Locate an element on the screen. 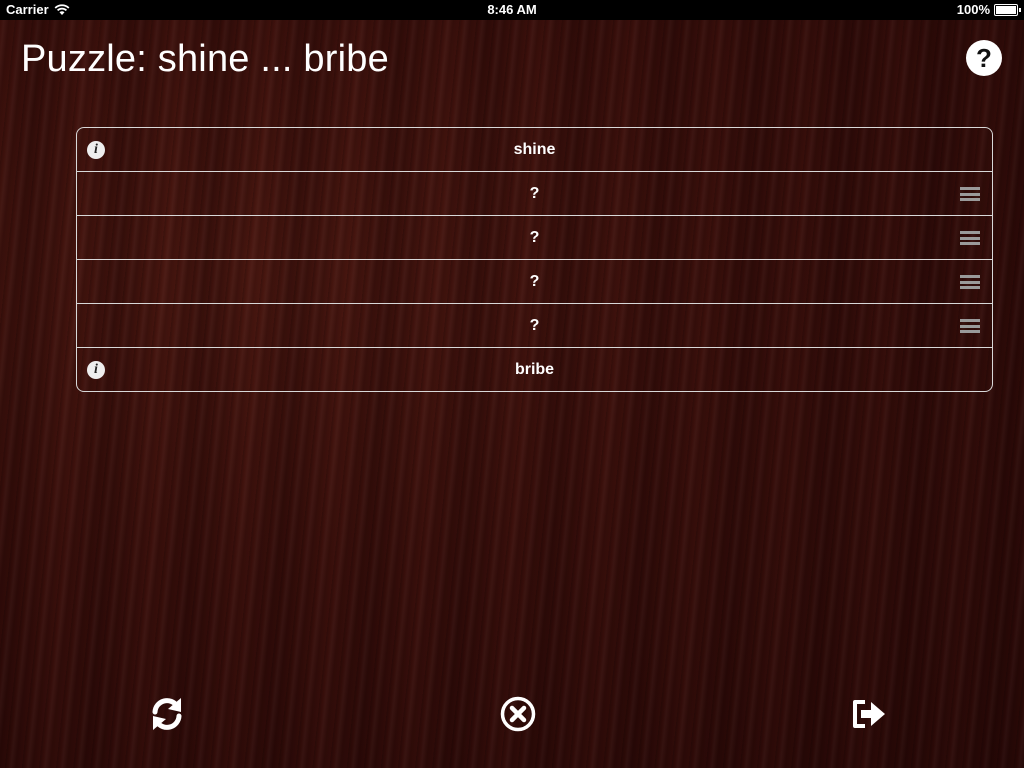  refresh-icon is located at coordinates (167, 714).